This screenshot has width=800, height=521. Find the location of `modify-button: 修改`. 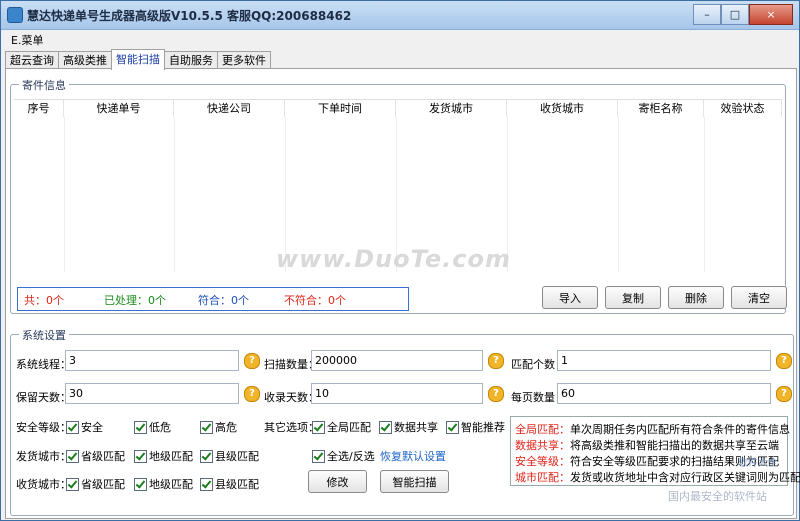

modify-button: 修改 is located at coordinates (337, 481).